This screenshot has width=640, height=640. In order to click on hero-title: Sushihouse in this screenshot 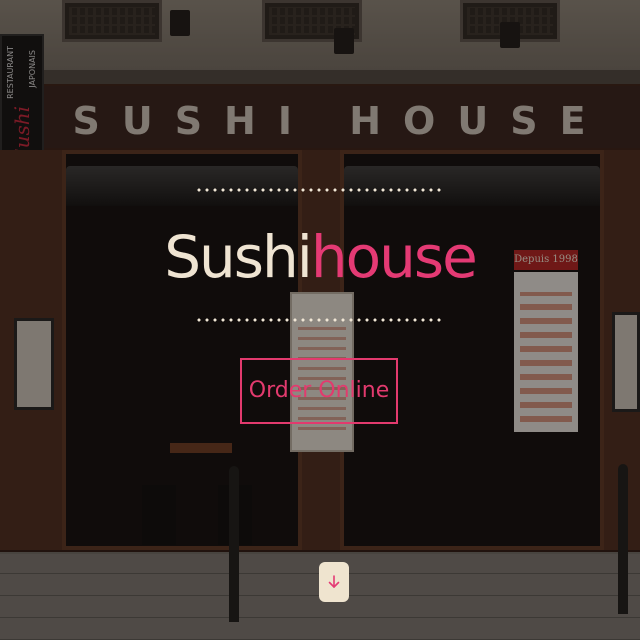, I will do `click(320, 257)`.